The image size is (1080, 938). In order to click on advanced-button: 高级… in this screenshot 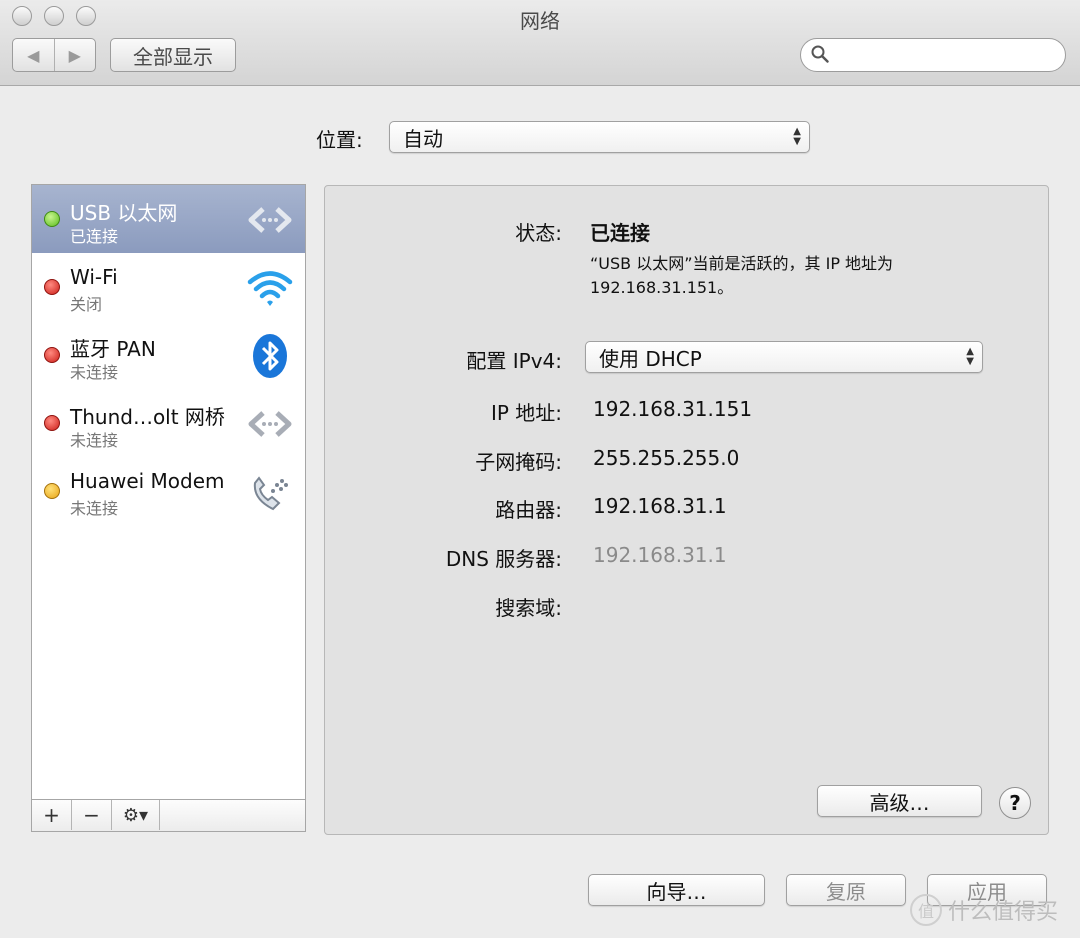, I will do `click(899, 801)`.